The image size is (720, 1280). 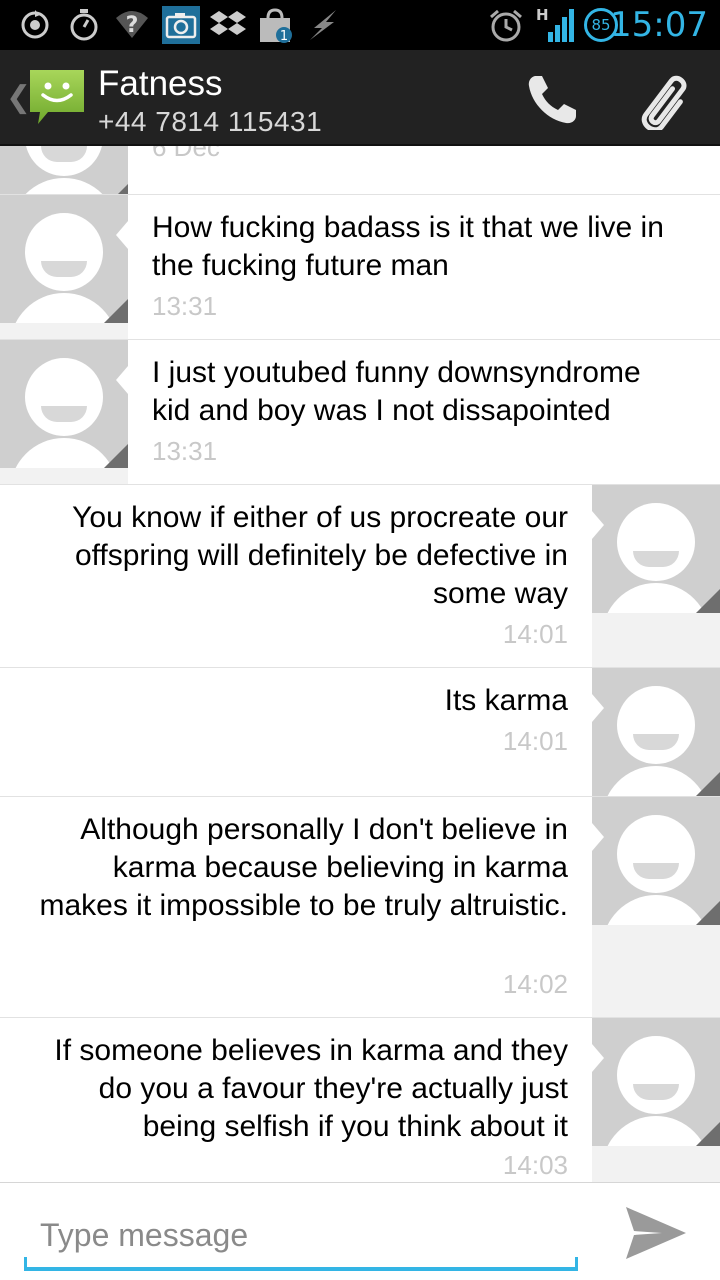 I want to click on battery-level: 85, so click(x=601, y=25).